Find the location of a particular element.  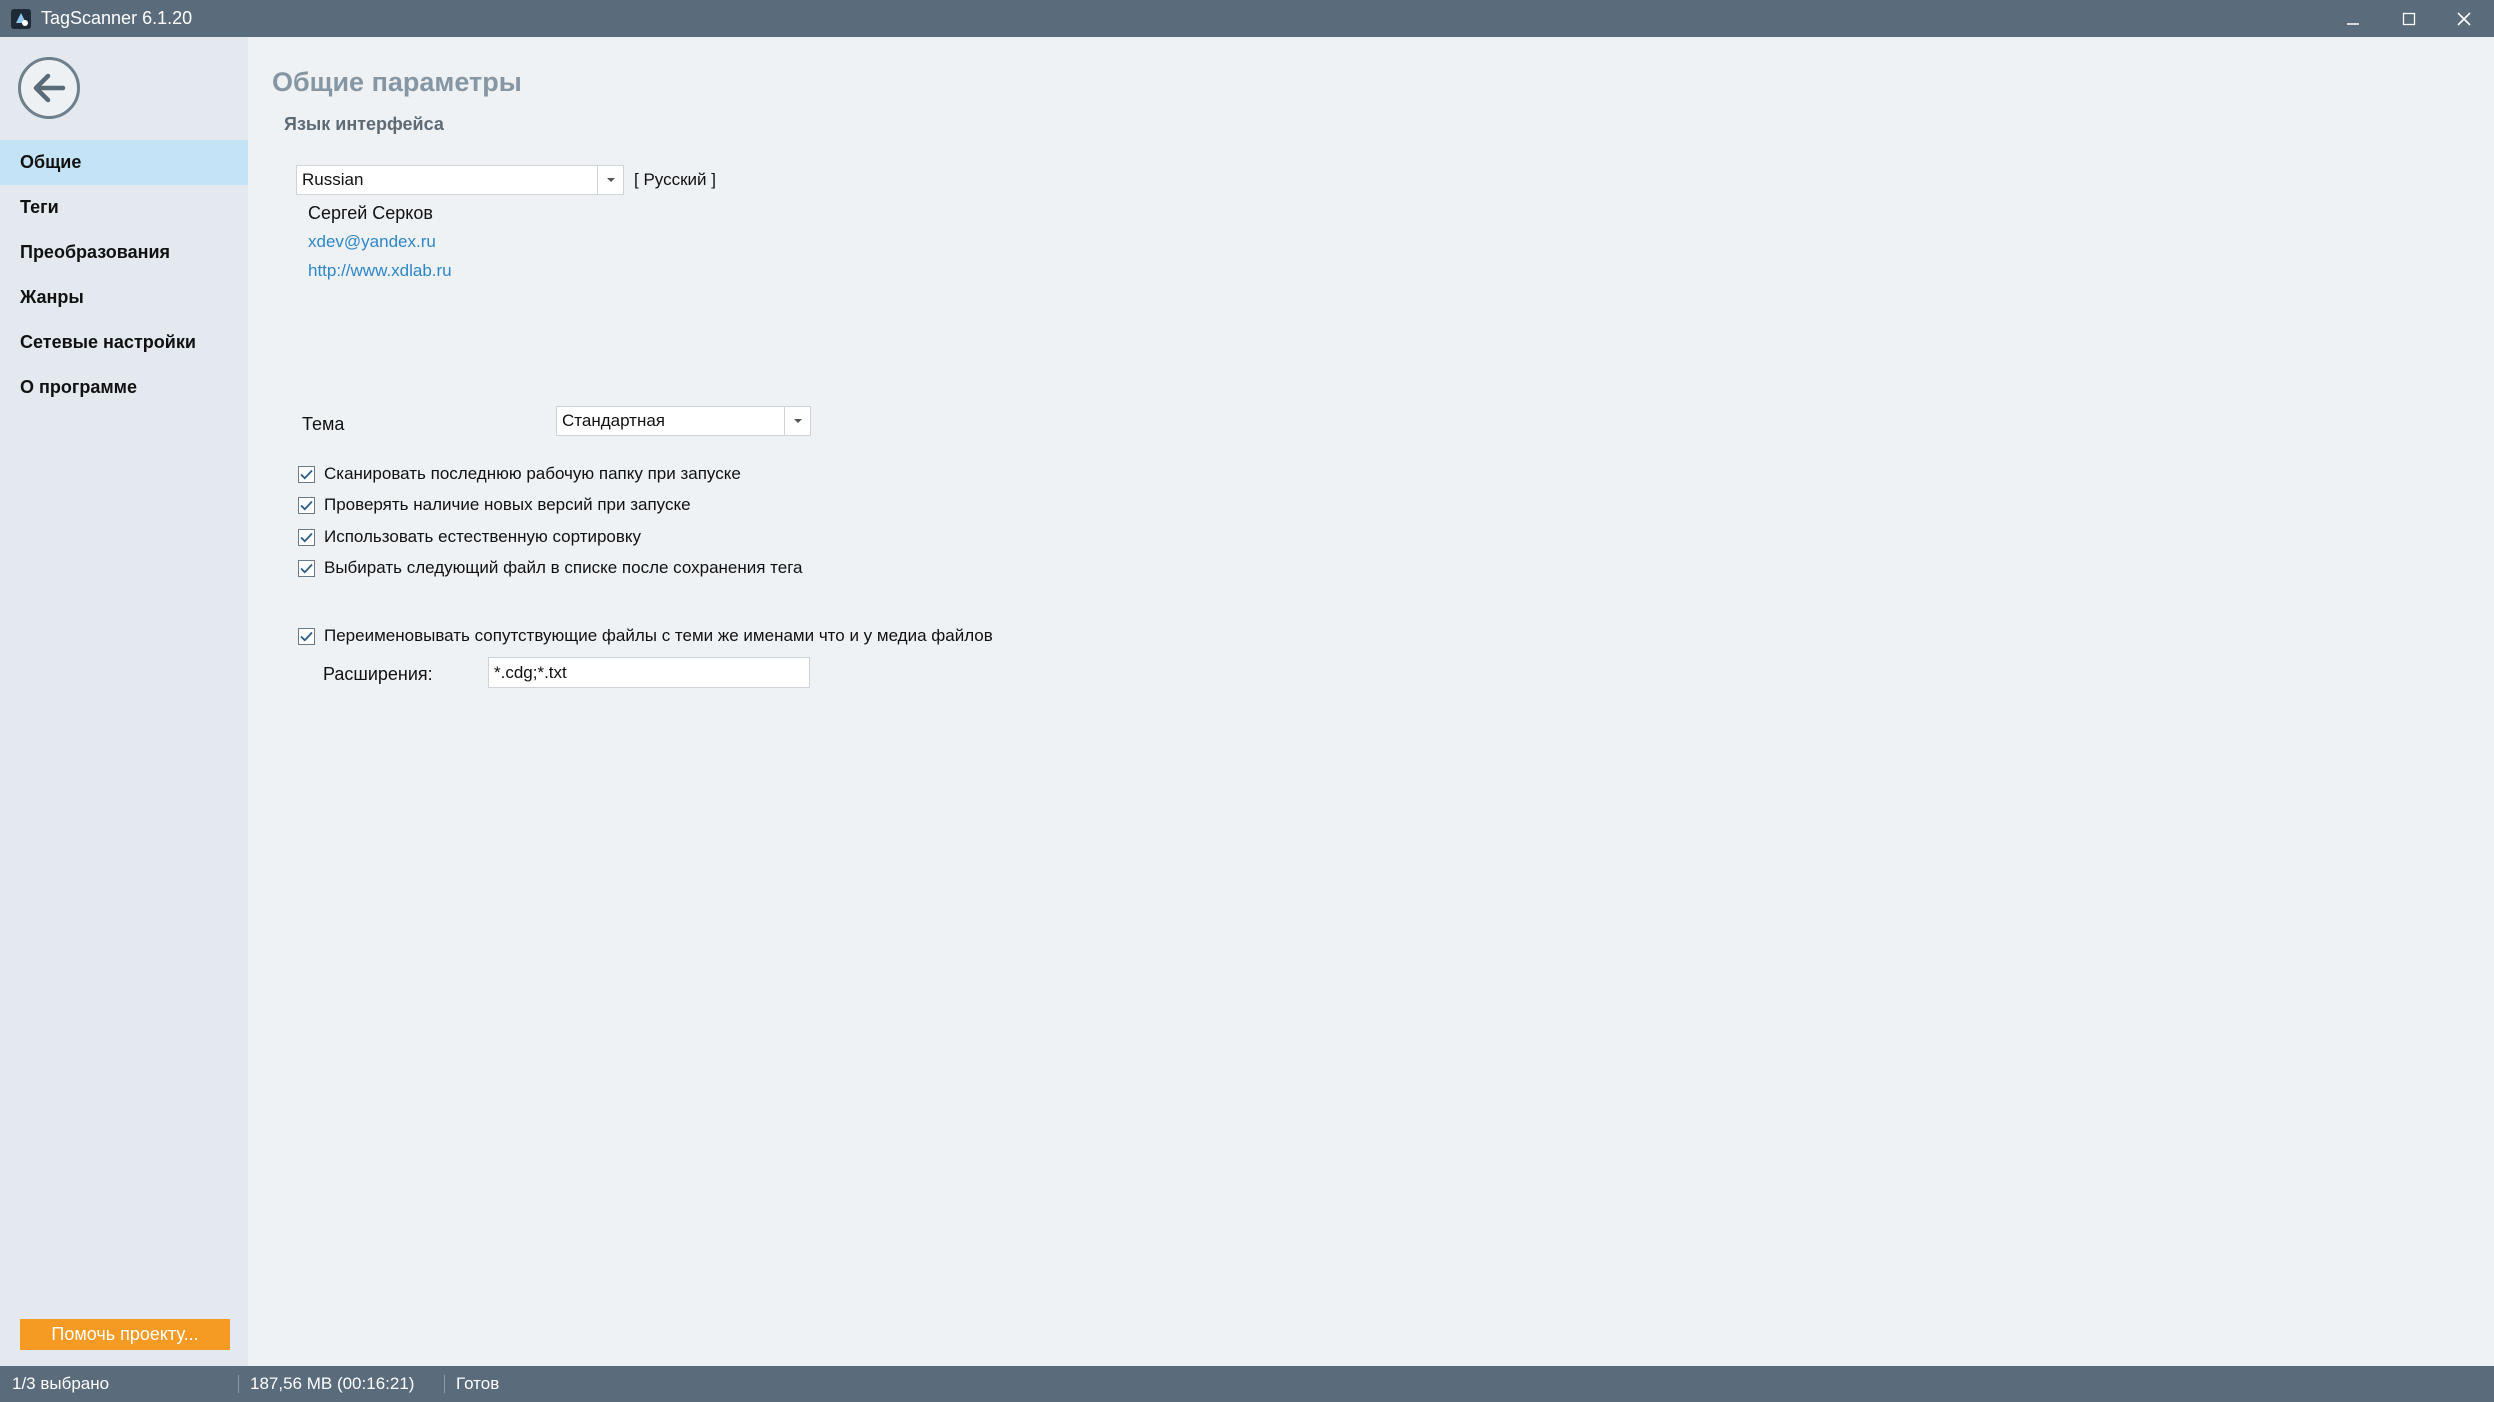

sidebar-item-conversions: Преобразования is located at coordinates (124, 252).